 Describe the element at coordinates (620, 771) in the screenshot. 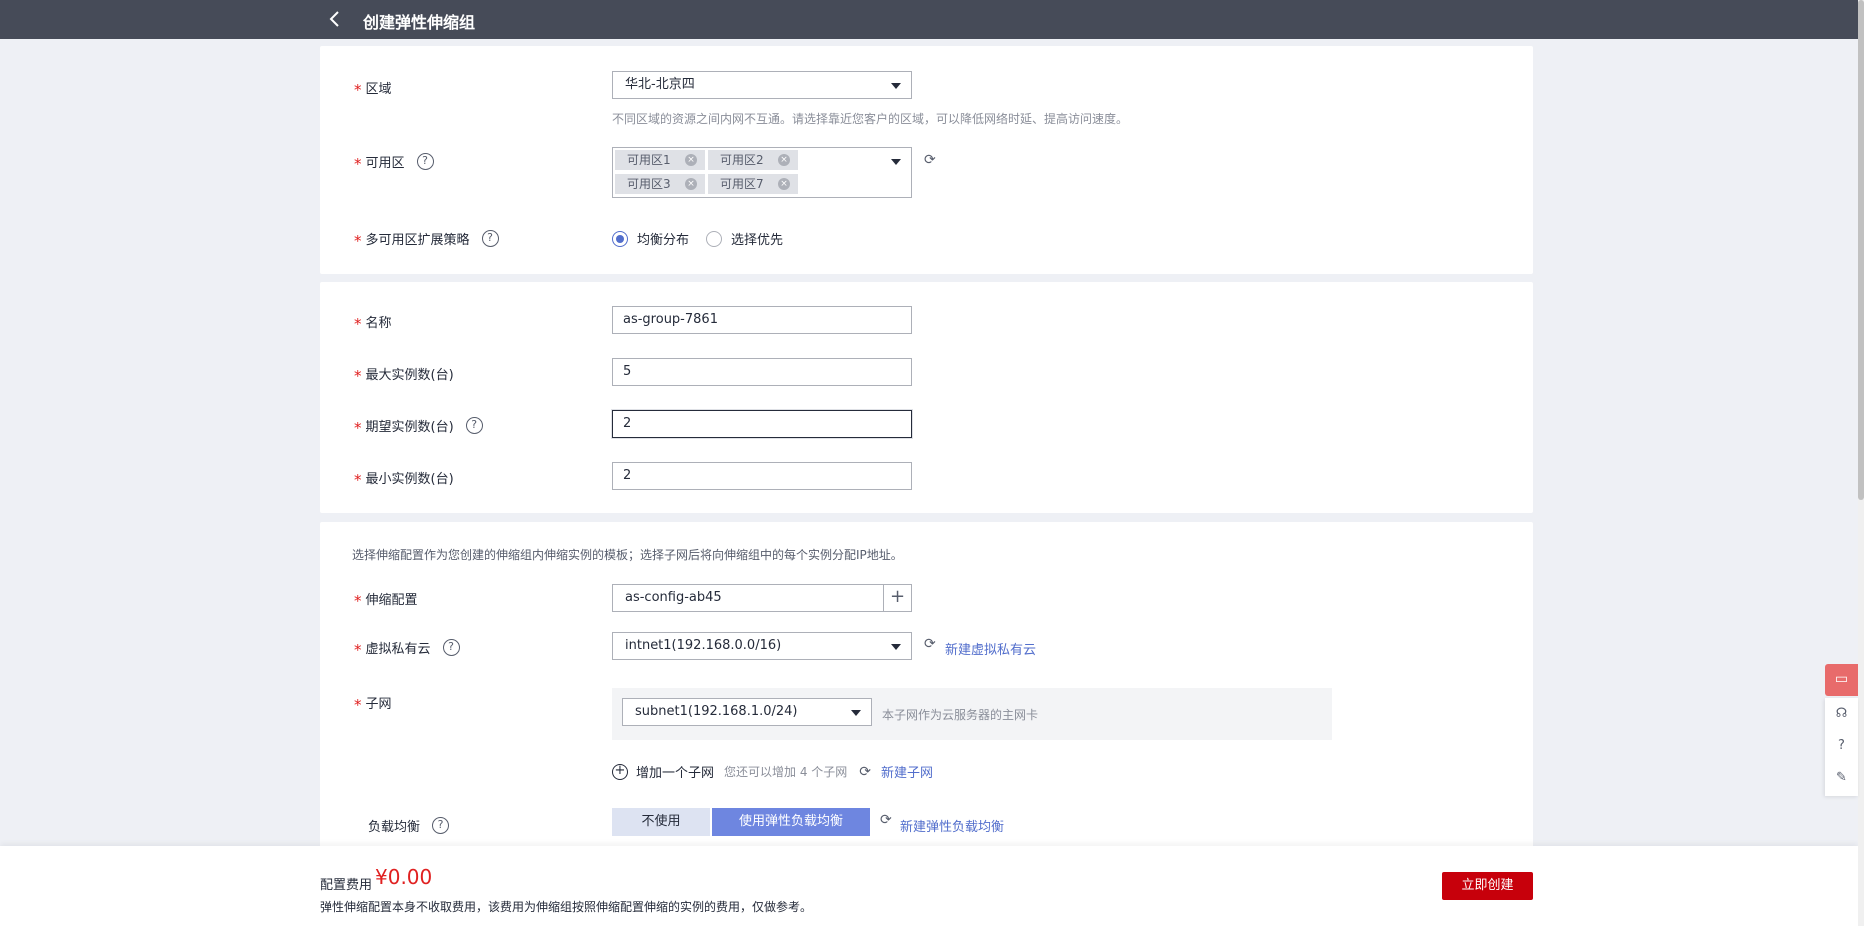

I see `plus-circle-icon: +` at that location.